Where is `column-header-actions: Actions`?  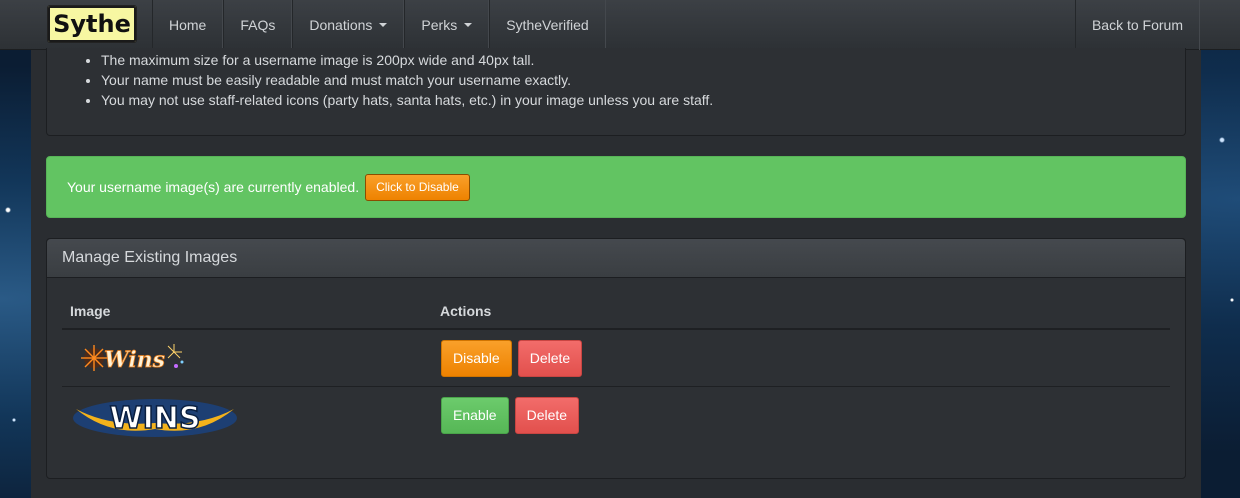
column-header-actions: Actions is located at coordinates (466, 311).